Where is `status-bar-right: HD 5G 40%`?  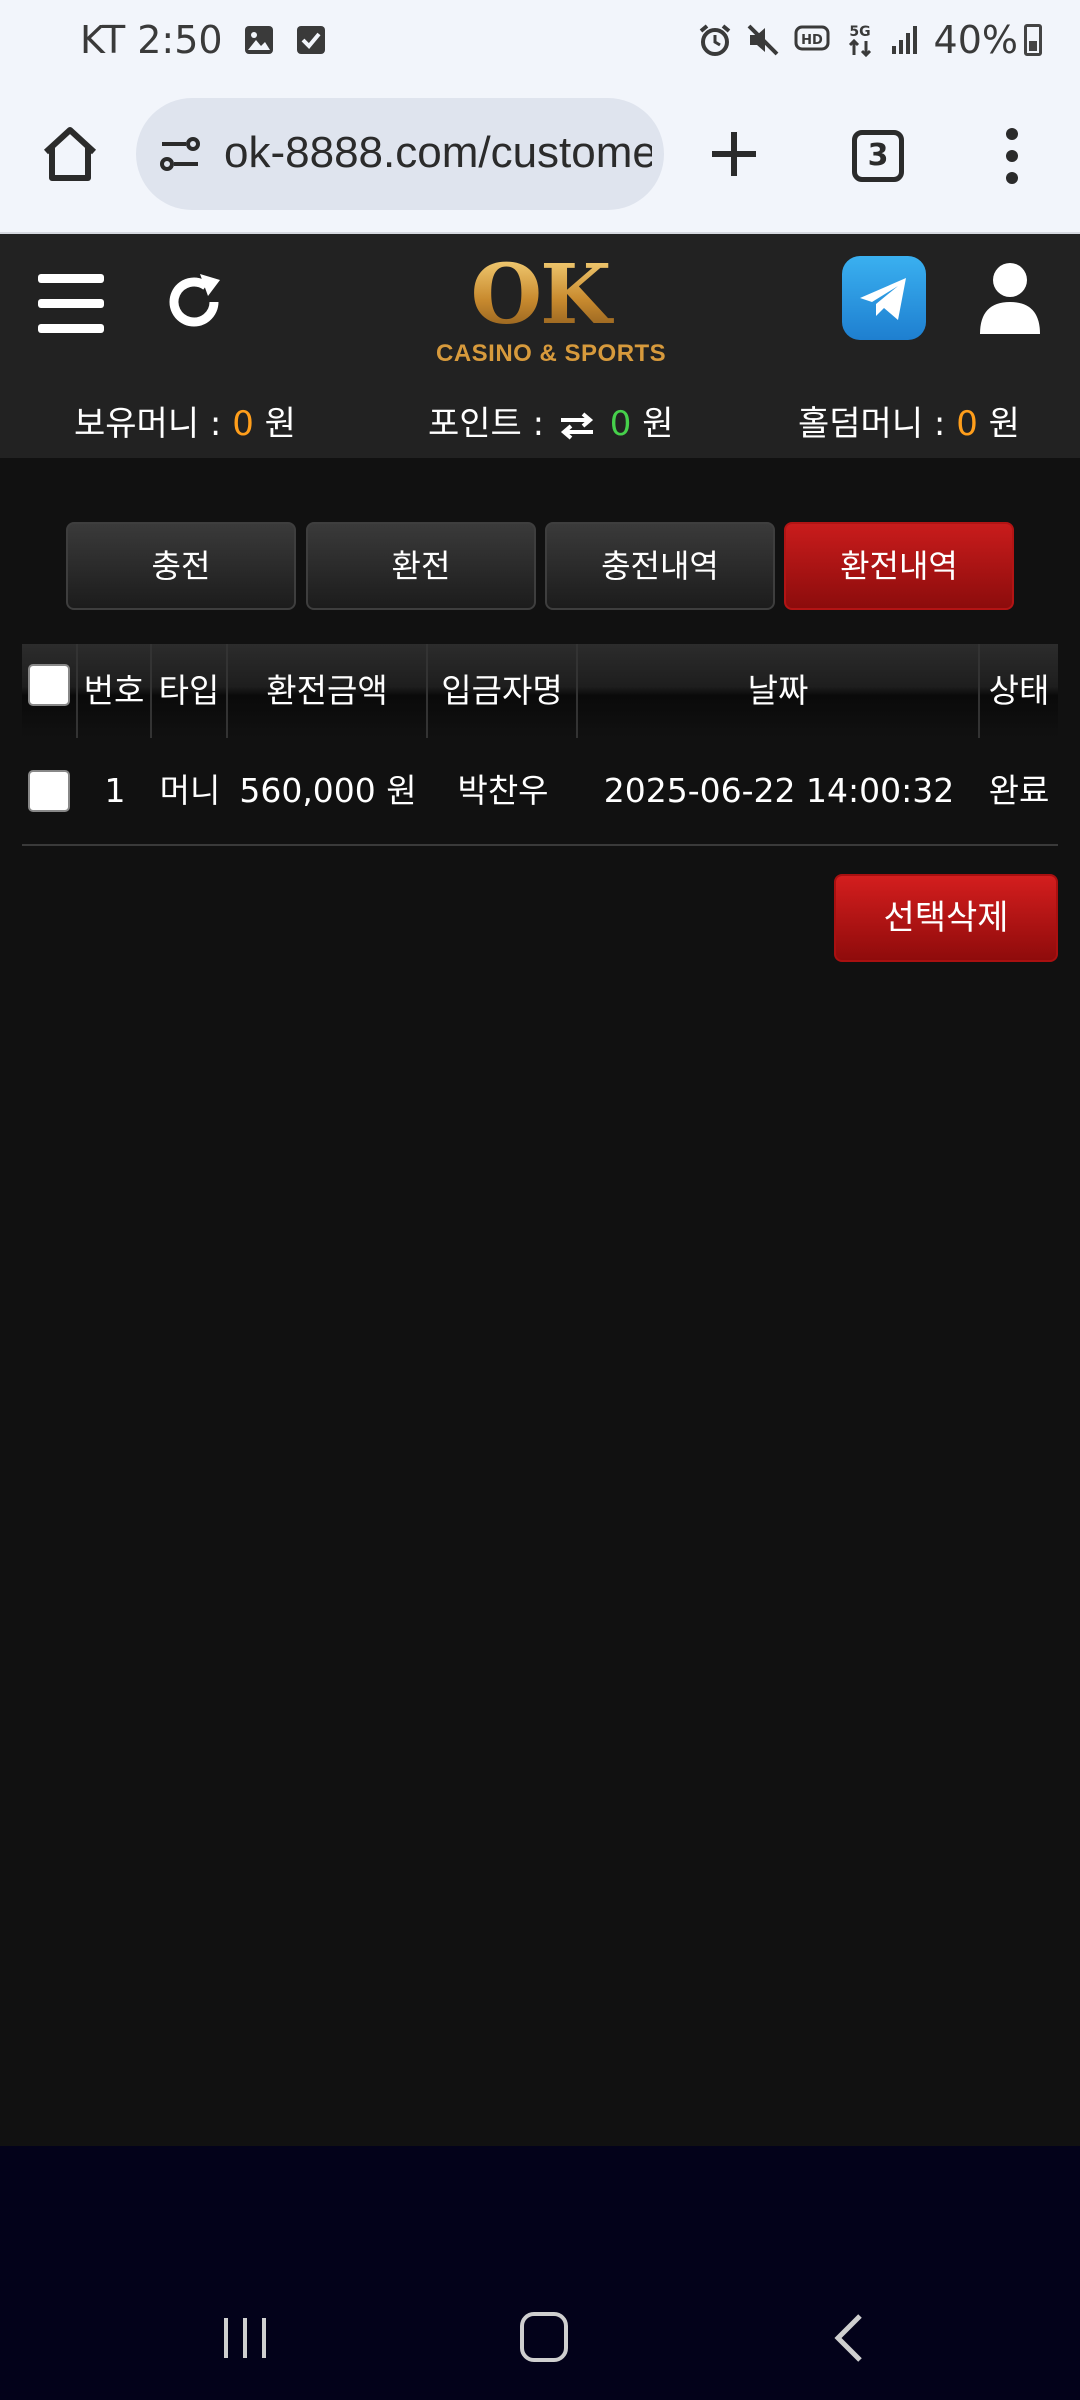 status-bar-right: HD 5G 40% is located at coordinates (870, 40).